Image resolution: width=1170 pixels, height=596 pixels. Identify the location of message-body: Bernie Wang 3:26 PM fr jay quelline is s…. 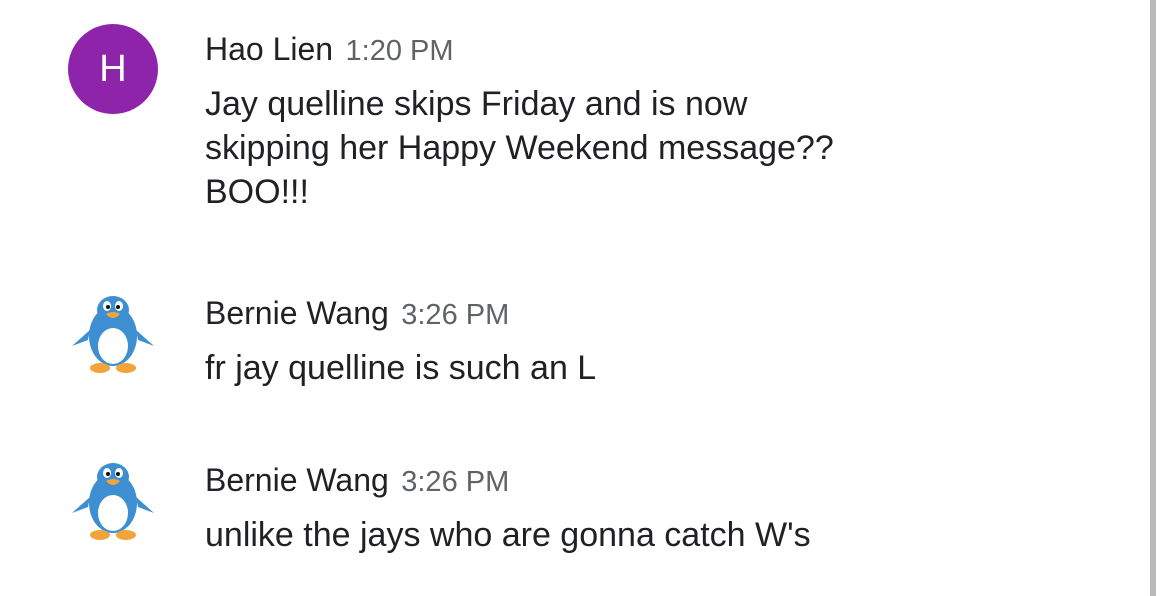
(655, 339).